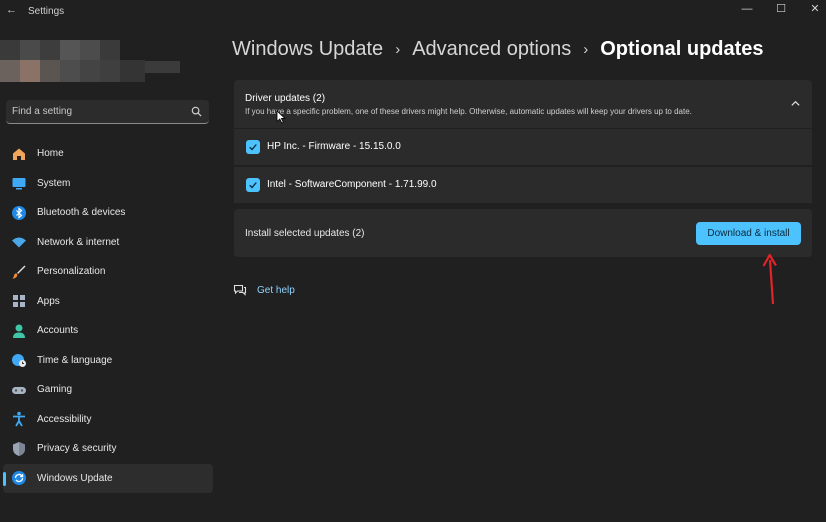 Image resolution: width=826 pixels, height=522 pixels. What do you see at coordinates (307, 49) in the screenshot?
I see `breadcrumb-windows-update: Windows Update` at bounding box center [307, 49].